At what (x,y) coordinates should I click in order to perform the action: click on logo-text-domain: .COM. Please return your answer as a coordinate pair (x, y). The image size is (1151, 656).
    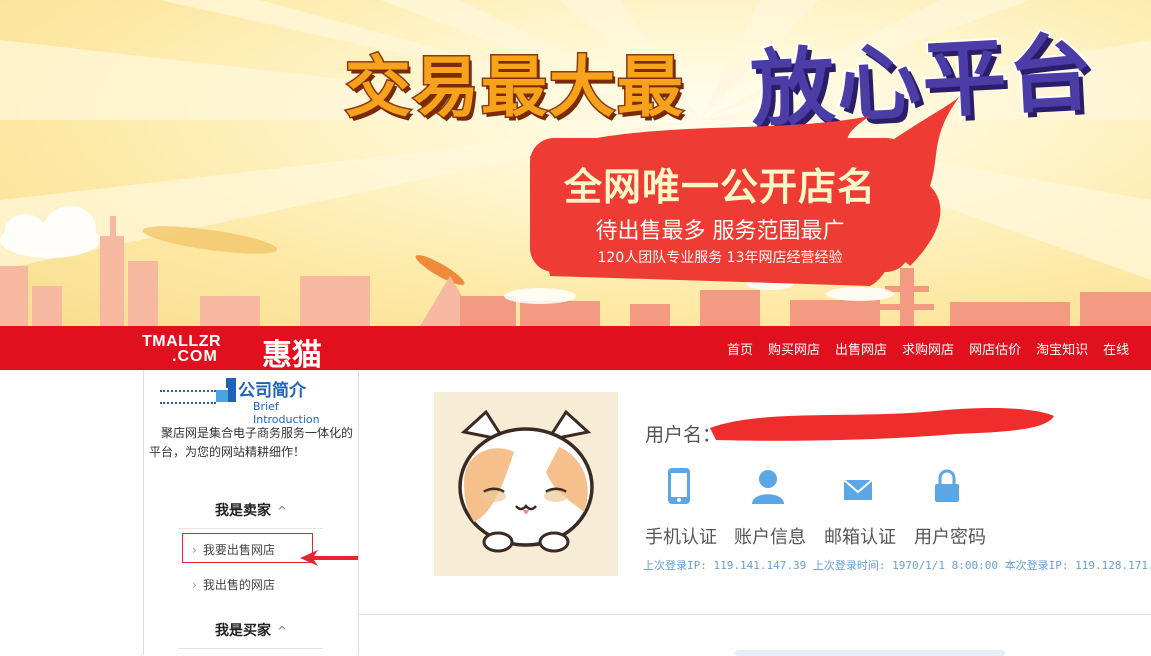
    Looking at the image, I should click on (195, 356).